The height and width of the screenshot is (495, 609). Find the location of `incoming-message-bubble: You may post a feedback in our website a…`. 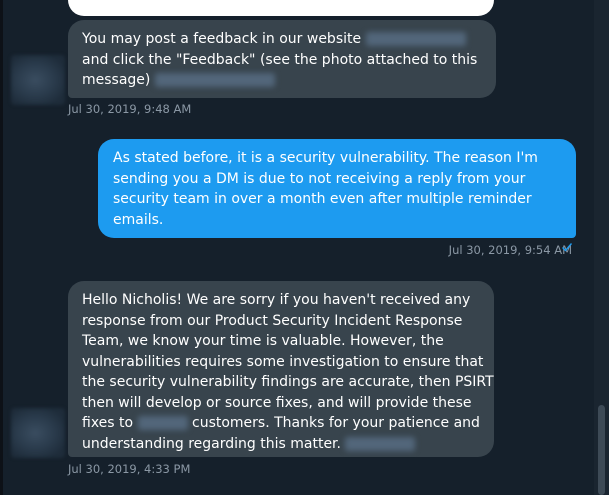

incoming-message-bubble: You may post a feedback in our website a… is located at coordinates (282, 59).